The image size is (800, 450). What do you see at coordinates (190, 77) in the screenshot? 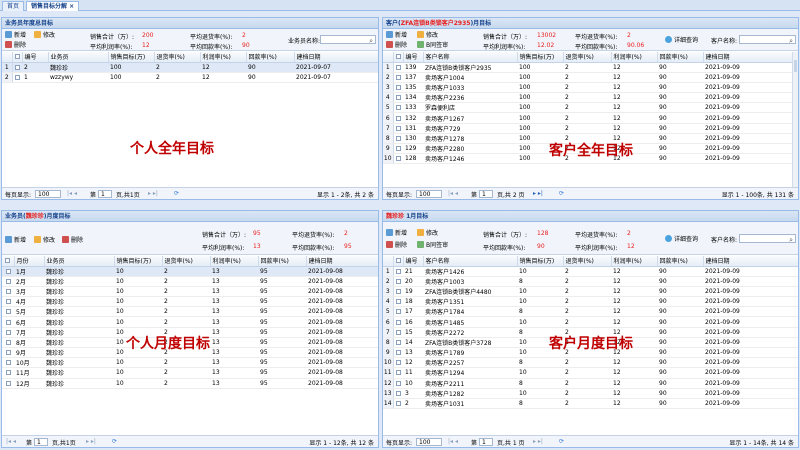
I see `table-row: 2 1 wzzywy 100 2 12 90 2021-09-07` at bounding box center [190, 77].